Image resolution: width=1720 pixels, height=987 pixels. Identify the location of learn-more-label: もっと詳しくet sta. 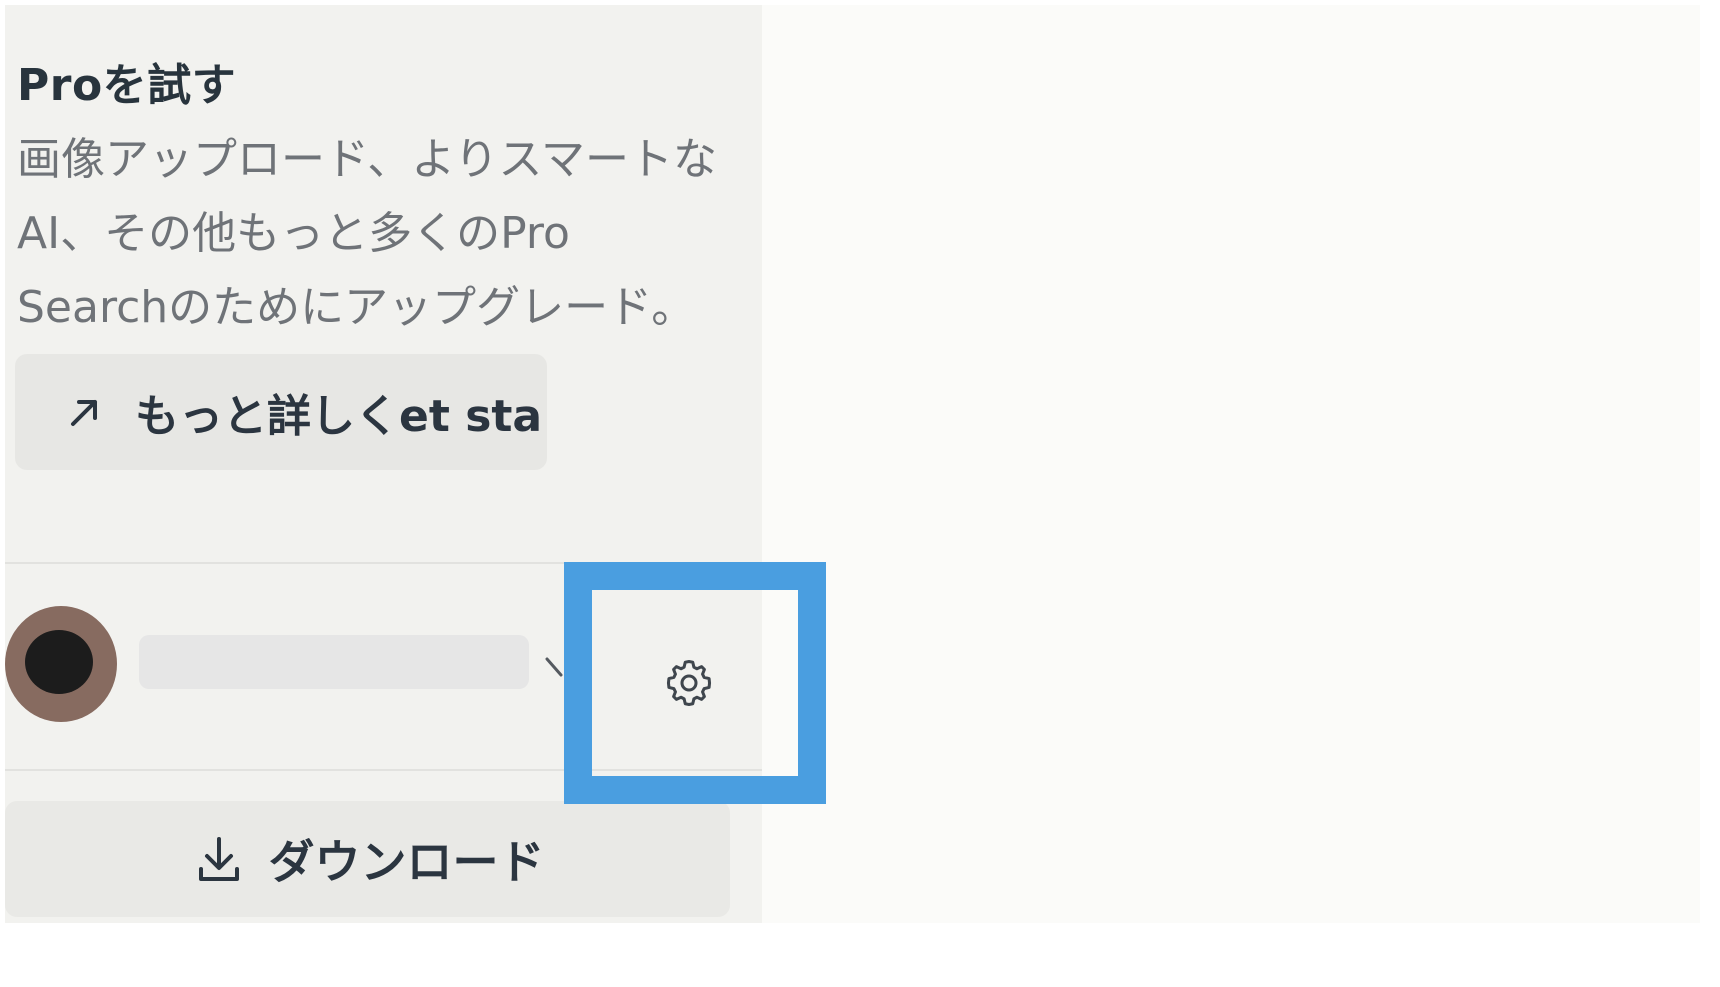
(339, 416).